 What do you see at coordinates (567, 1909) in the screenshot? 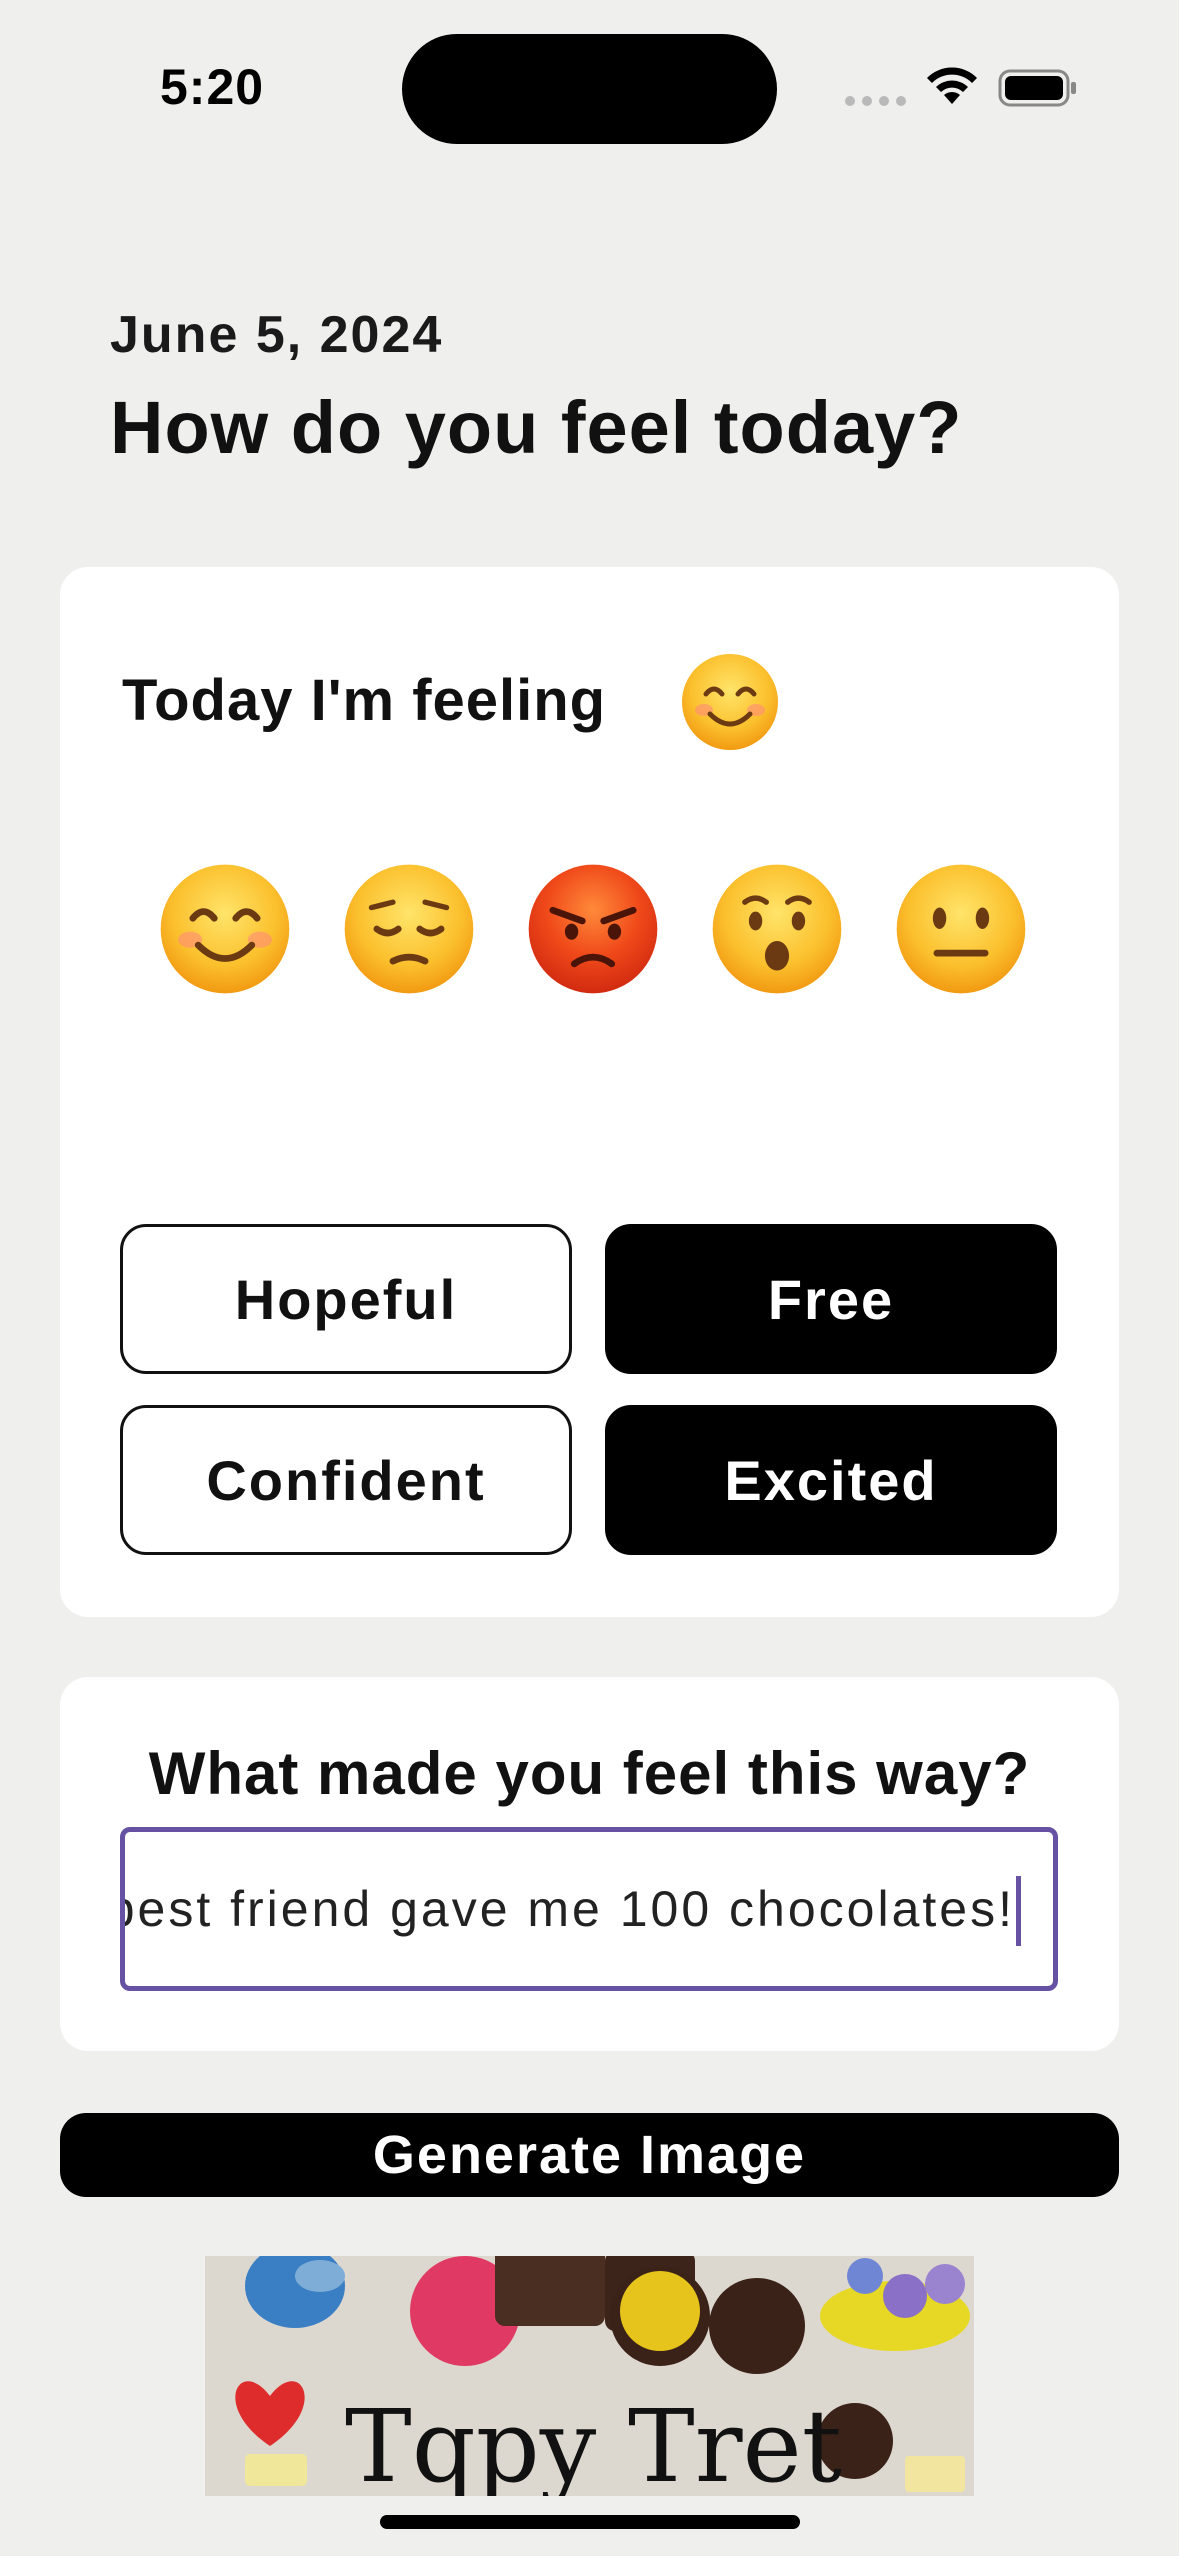
I see `reason-input-value: best friend gave me 100 chocolates!` at bounding box center [567, 1909].